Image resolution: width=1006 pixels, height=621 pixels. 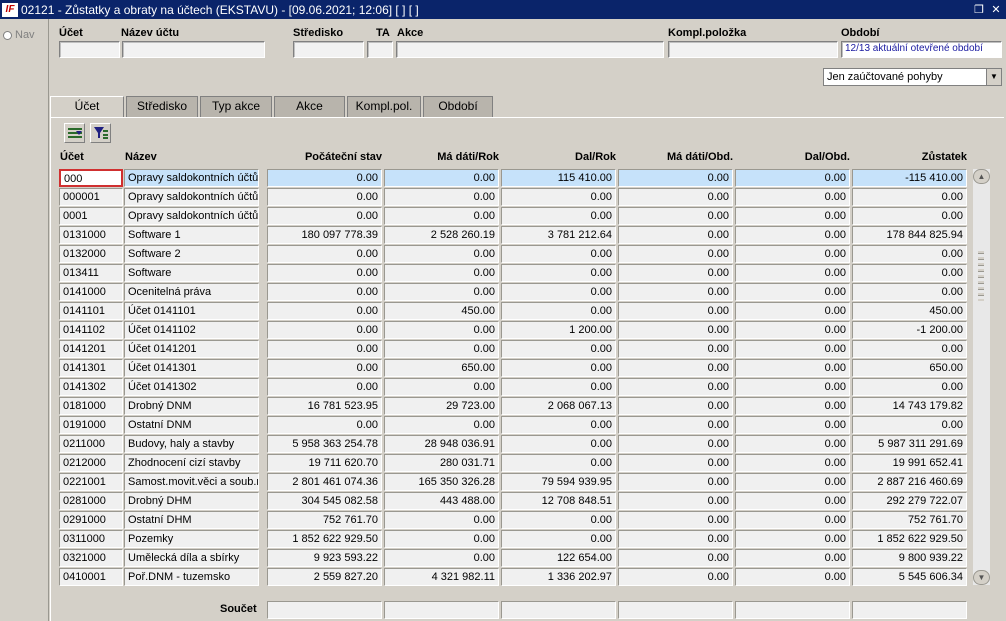 I want to click on cell-ucet: 0321000, so click(x=91, y=558).